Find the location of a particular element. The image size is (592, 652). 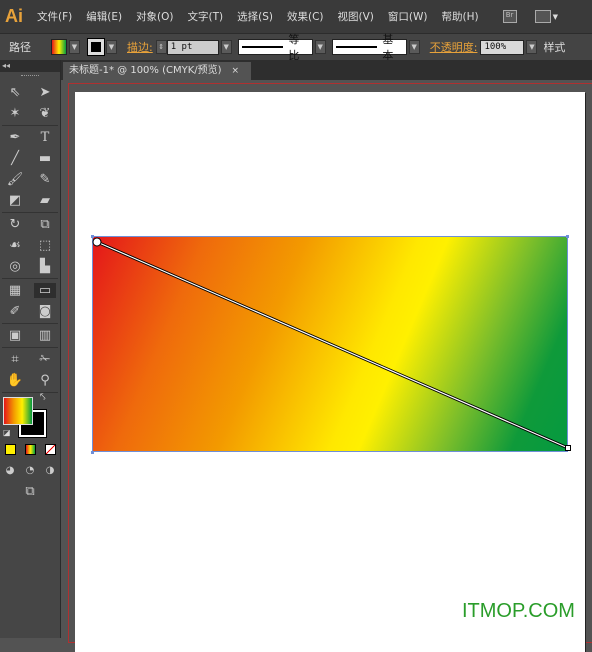

gradient-origin-handle is located at coordinates (97, 242).